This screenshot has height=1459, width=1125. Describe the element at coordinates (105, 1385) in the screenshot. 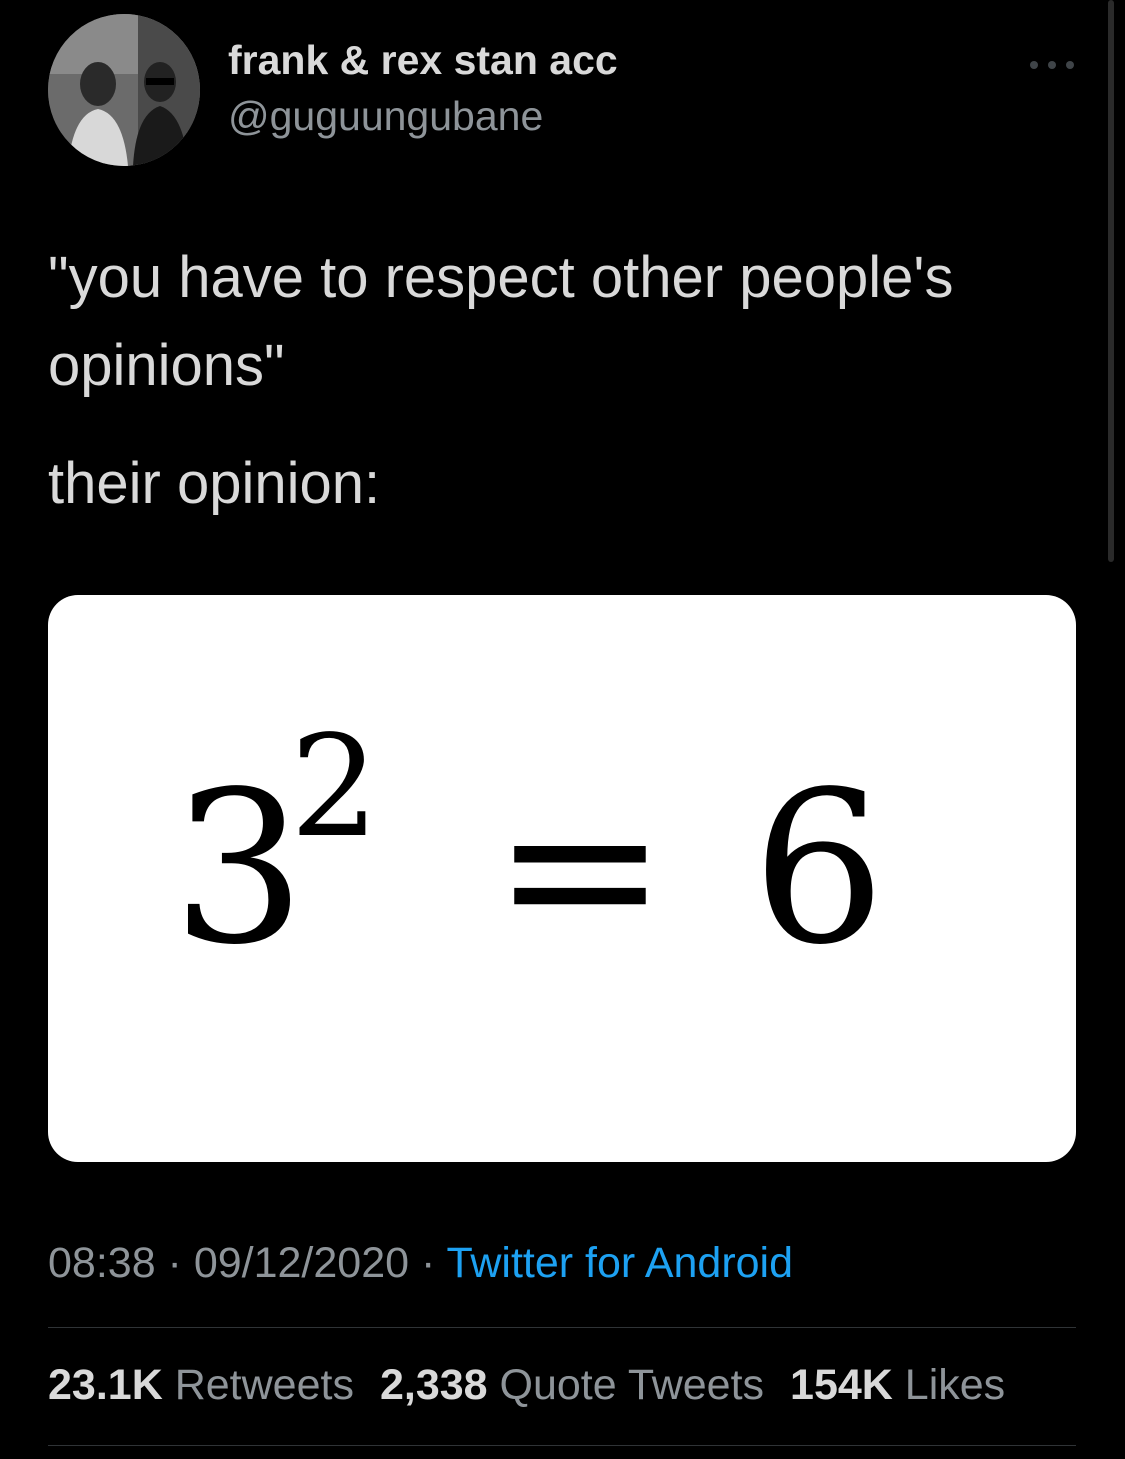

I see `retweets-count: 23.1K` at that location.